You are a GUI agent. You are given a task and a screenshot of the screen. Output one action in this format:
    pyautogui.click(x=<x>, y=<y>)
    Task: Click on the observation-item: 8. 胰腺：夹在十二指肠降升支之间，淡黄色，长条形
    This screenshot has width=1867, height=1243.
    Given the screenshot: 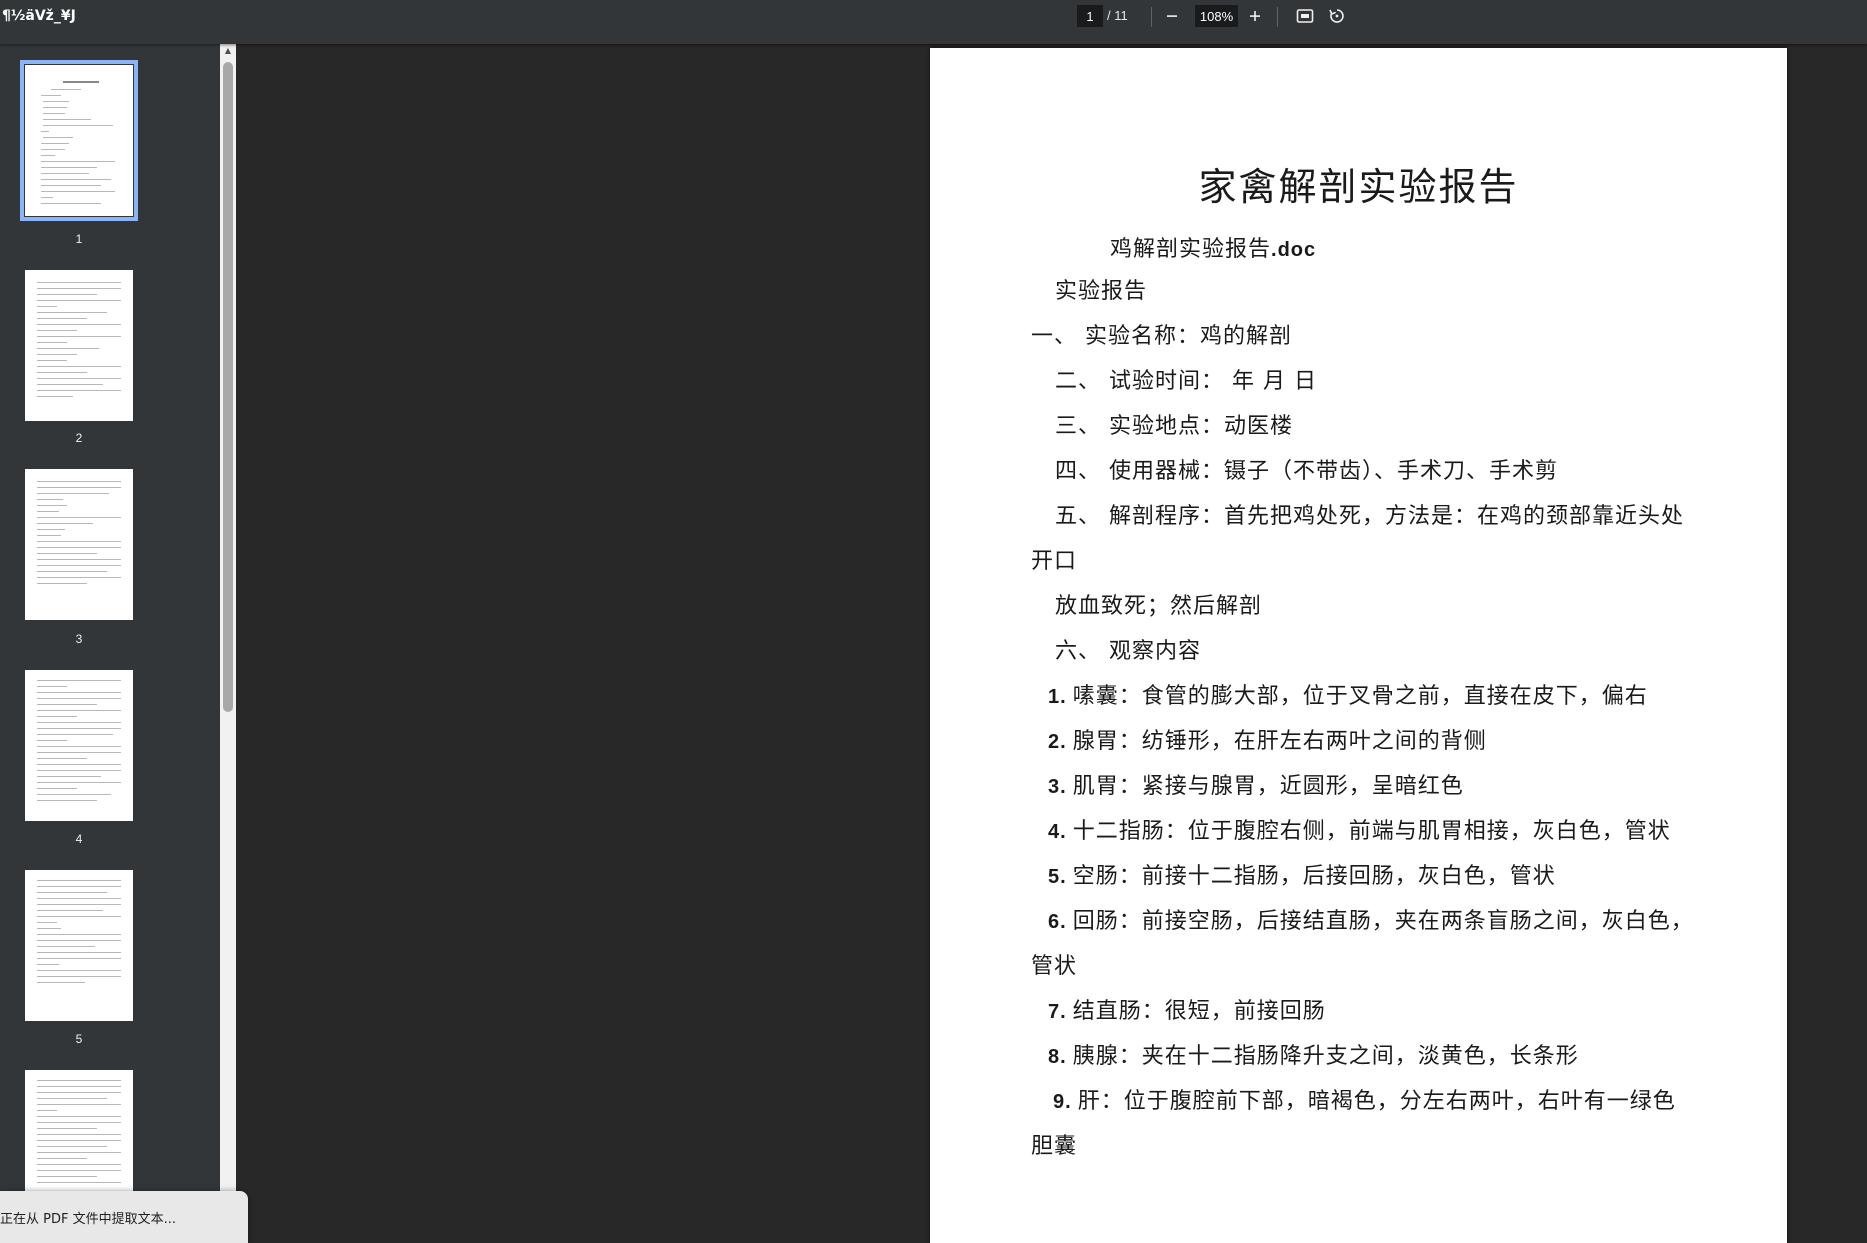 What is the action you would take?
    pyautogui.click(x=1313, y=1054)
    